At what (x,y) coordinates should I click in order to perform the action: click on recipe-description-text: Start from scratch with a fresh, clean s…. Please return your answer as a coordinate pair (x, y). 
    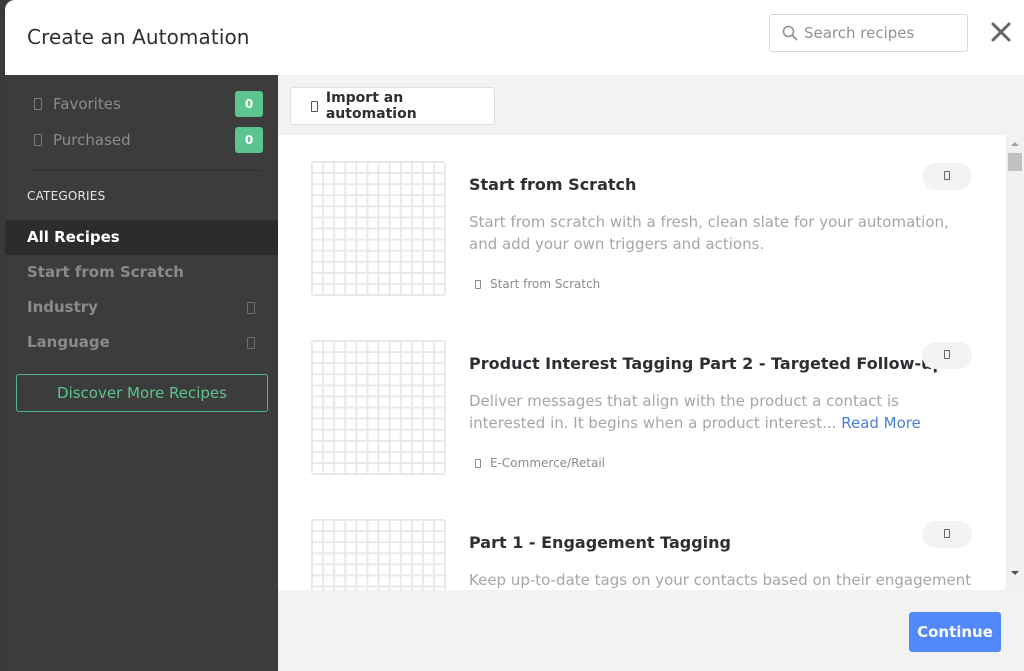
    Looking at the image, I should click on (709, 233).